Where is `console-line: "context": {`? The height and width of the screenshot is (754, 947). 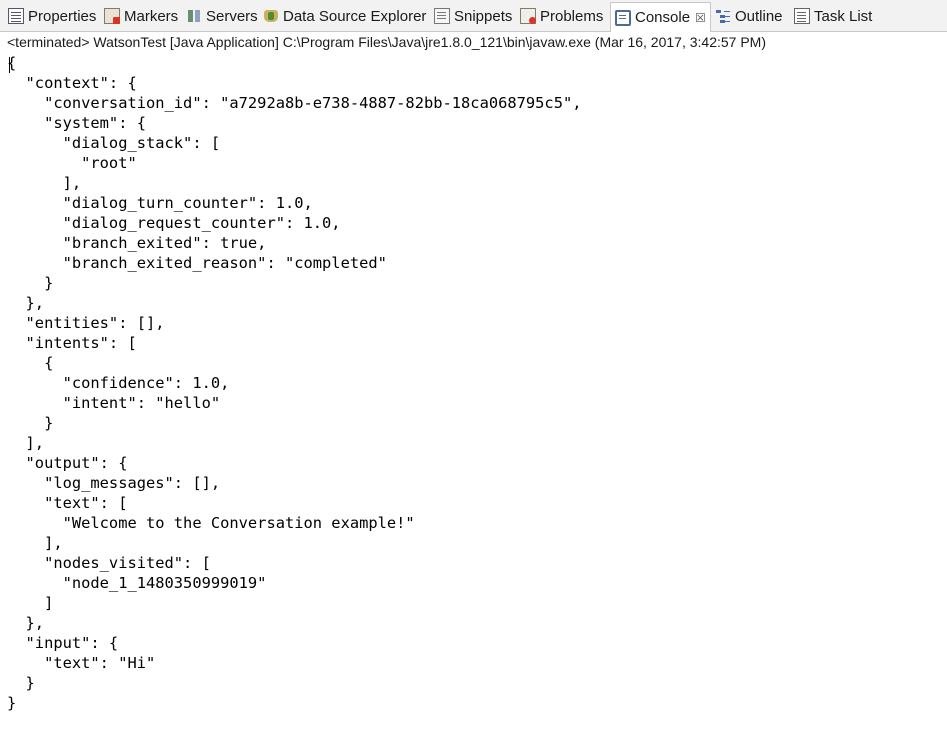 console-line: "context": { is located at coordinates (72, 83).